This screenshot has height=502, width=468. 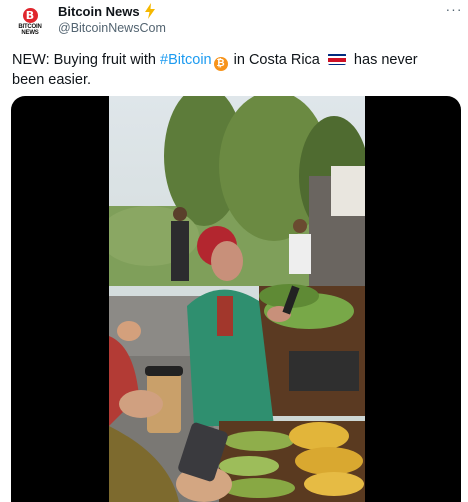 What do you see at coordinates (276, 60) in the screenshot?
I see `tweet-text-middle: in Costa Rica` at bounding box center [276, 60].